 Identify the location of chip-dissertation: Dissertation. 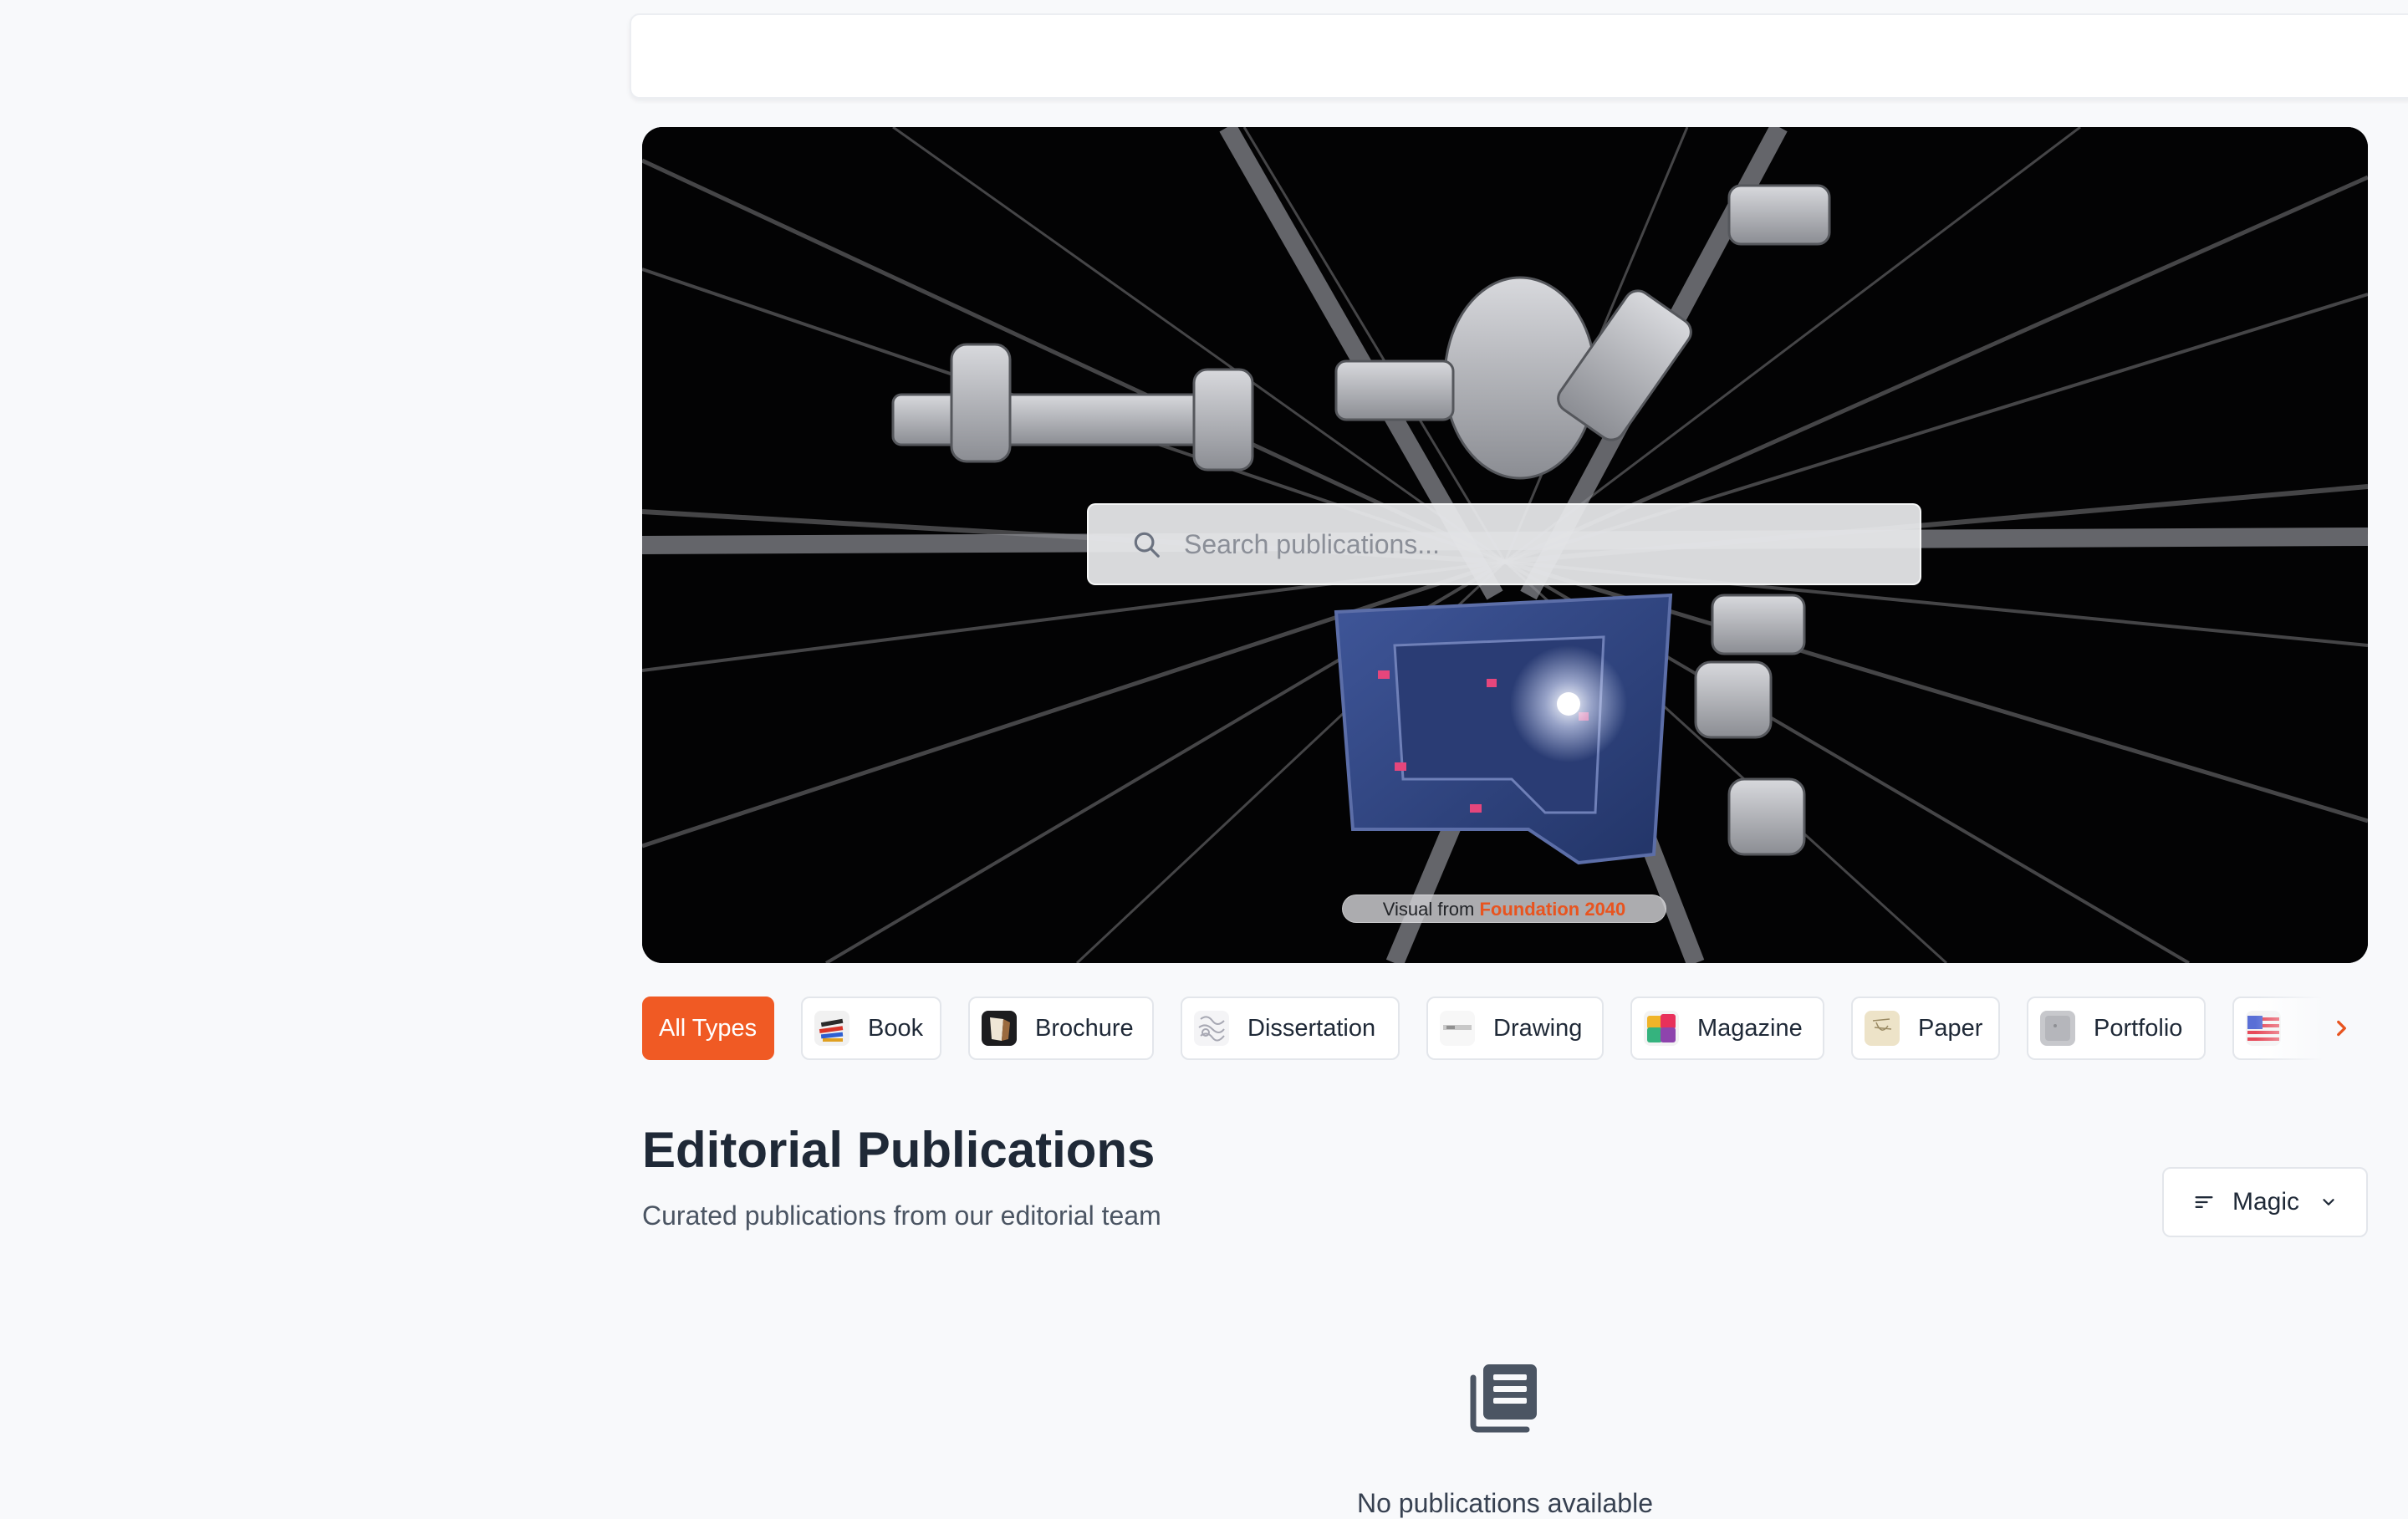
(1291, 1028).